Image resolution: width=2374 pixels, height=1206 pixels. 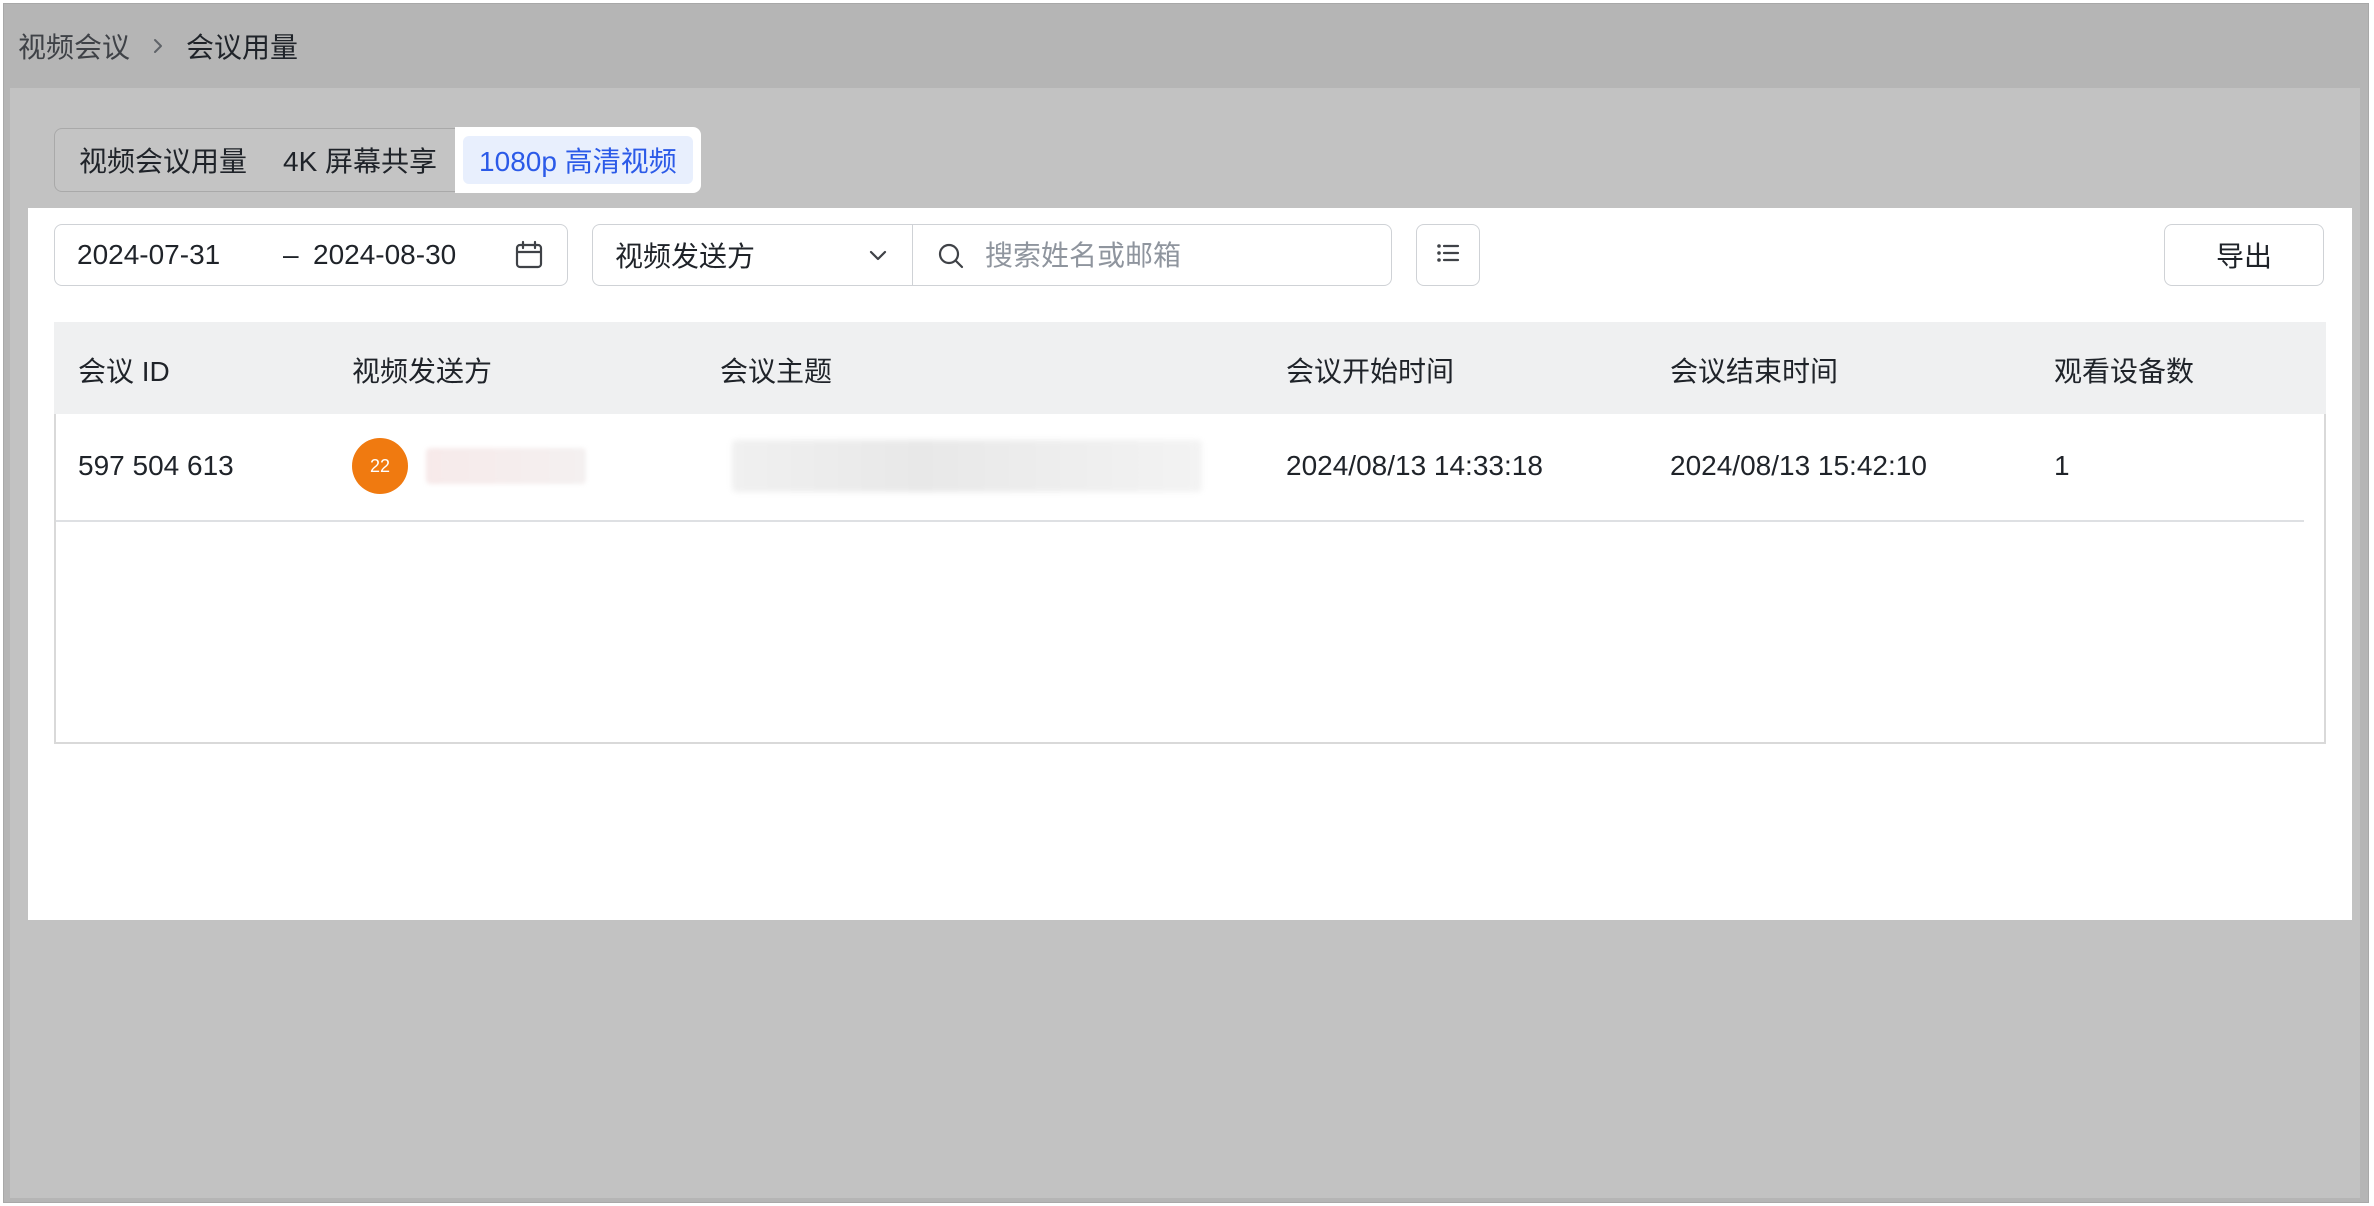 What do you see at coordinates (163, 160) in the screenshot?
I see `tab-video-meeting-usage: 视频会议用量` at bounding box center [163, 160].